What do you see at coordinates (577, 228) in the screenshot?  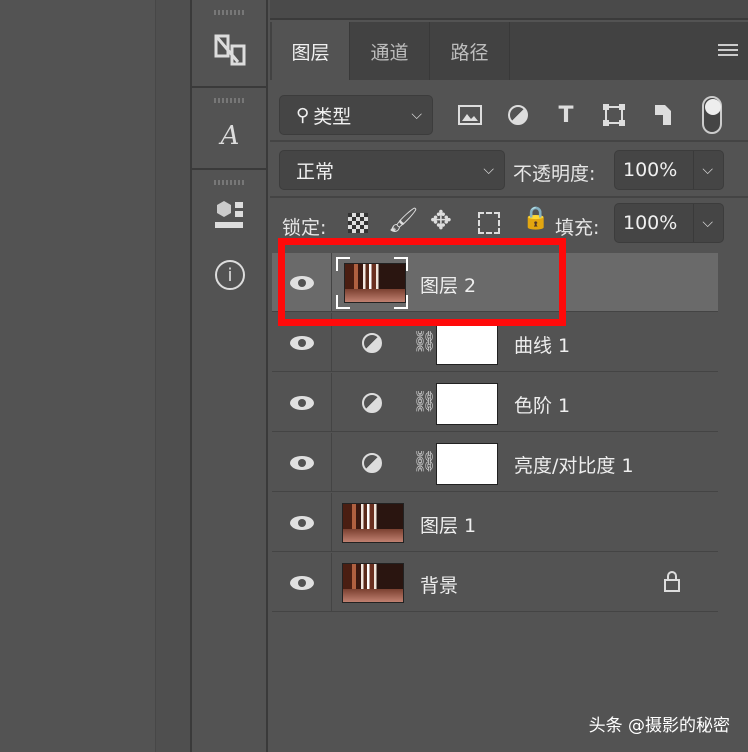 I see `fill-label: 填充:` at bounding box center [577, 228].